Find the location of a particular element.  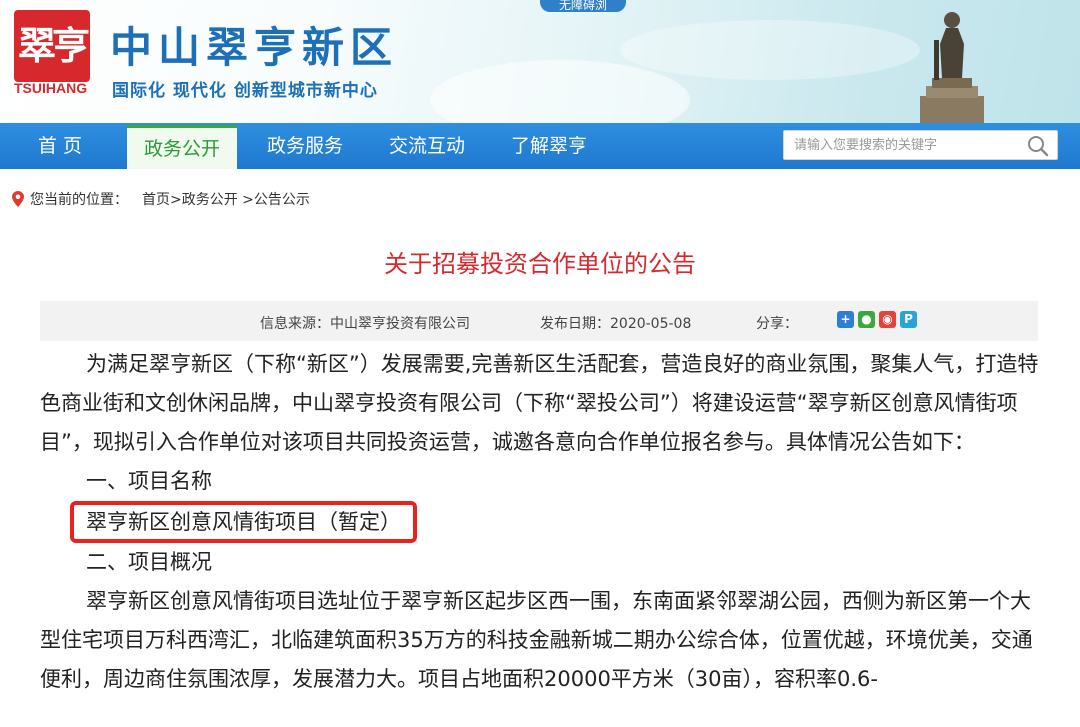

project-name-highlight: 翠亨新区创意风情街项目（暂定） is located at coordinates (243, 522).